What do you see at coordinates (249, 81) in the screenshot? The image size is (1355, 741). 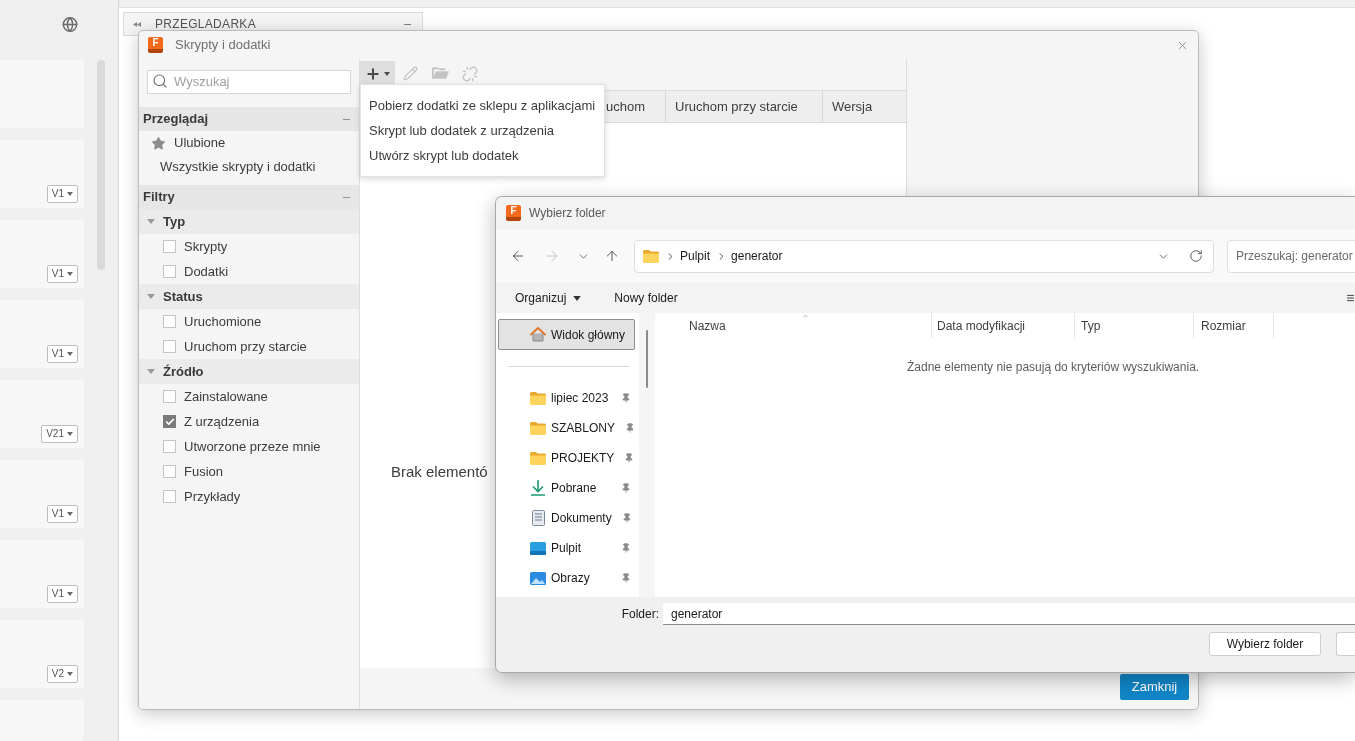 I see `search-field: Wyszukaj` at bounding box center [249, 81].